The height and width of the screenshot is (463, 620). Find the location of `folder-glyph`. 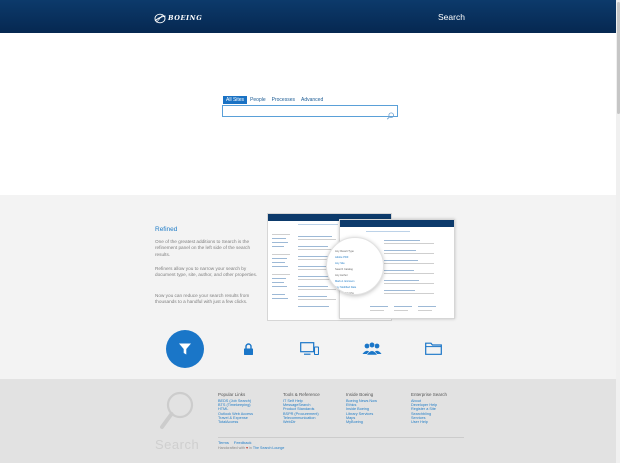

folder-glyph is located at coordinates (433, 348).